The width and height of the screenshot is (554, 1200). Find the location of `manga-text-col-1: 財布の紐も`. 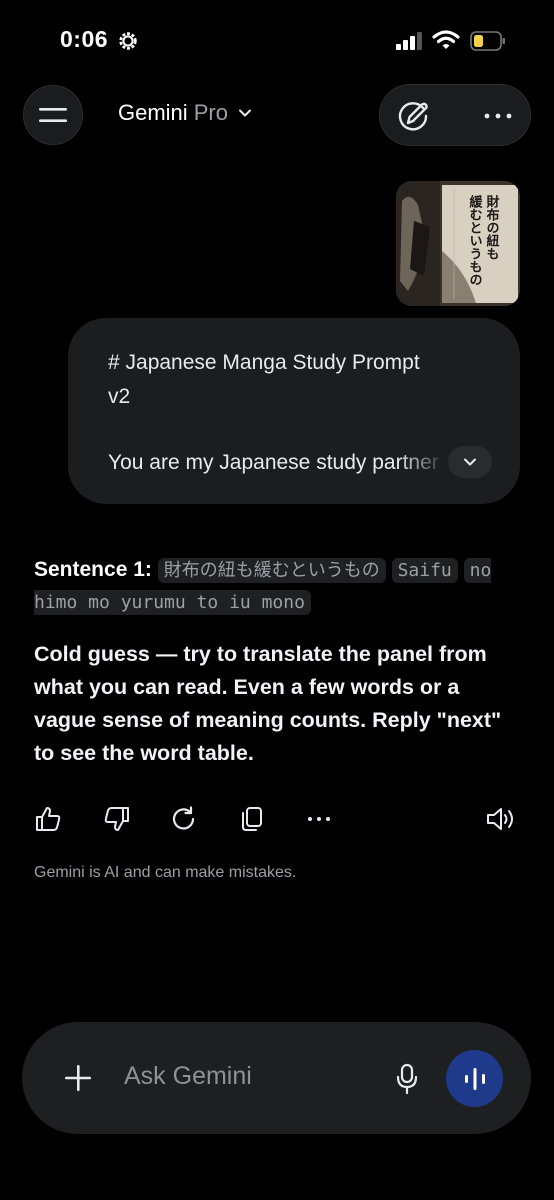

manga-text-col-1: 財布の紐も is located at coordinates (492, 227).